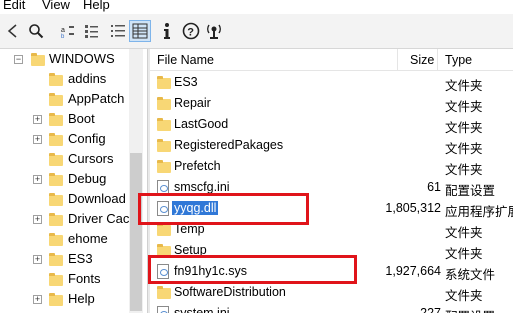 Image resolution: width=513 pixels, height=313 pixels. I want to click on collapse-icon: −, so click(18, 59).